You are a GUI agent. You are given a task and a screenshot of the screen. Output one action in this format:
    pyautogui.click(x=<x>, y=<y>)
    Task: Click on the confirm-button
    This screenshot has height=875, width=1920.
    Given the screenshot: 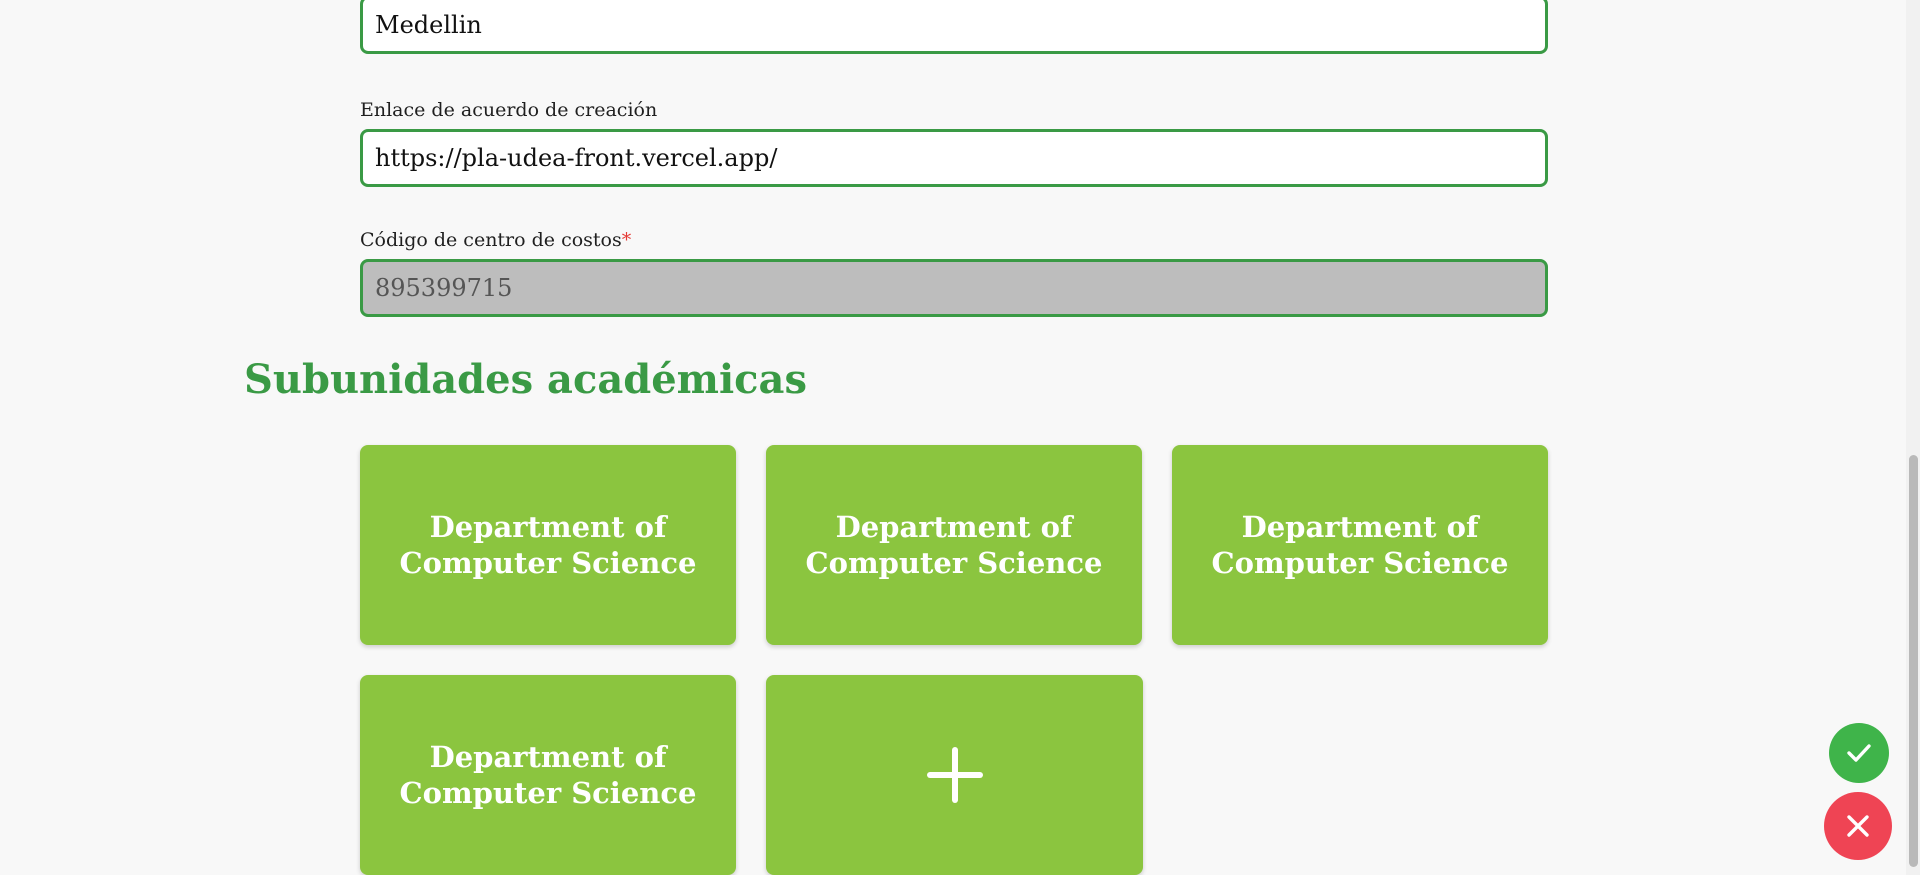 What is the action you would take?
    pyautogui.click(x=1859, y=753)
    